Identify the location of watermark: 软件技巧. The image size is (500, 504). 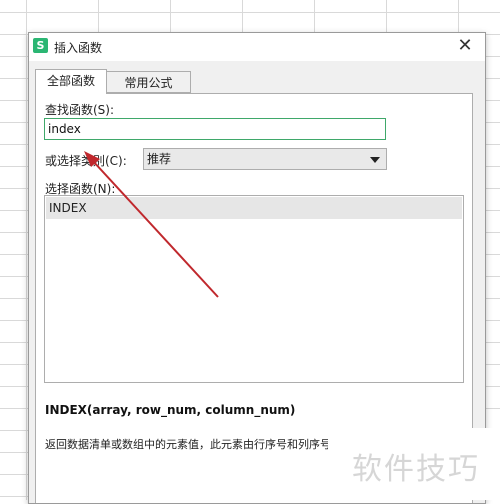
(414, 464).